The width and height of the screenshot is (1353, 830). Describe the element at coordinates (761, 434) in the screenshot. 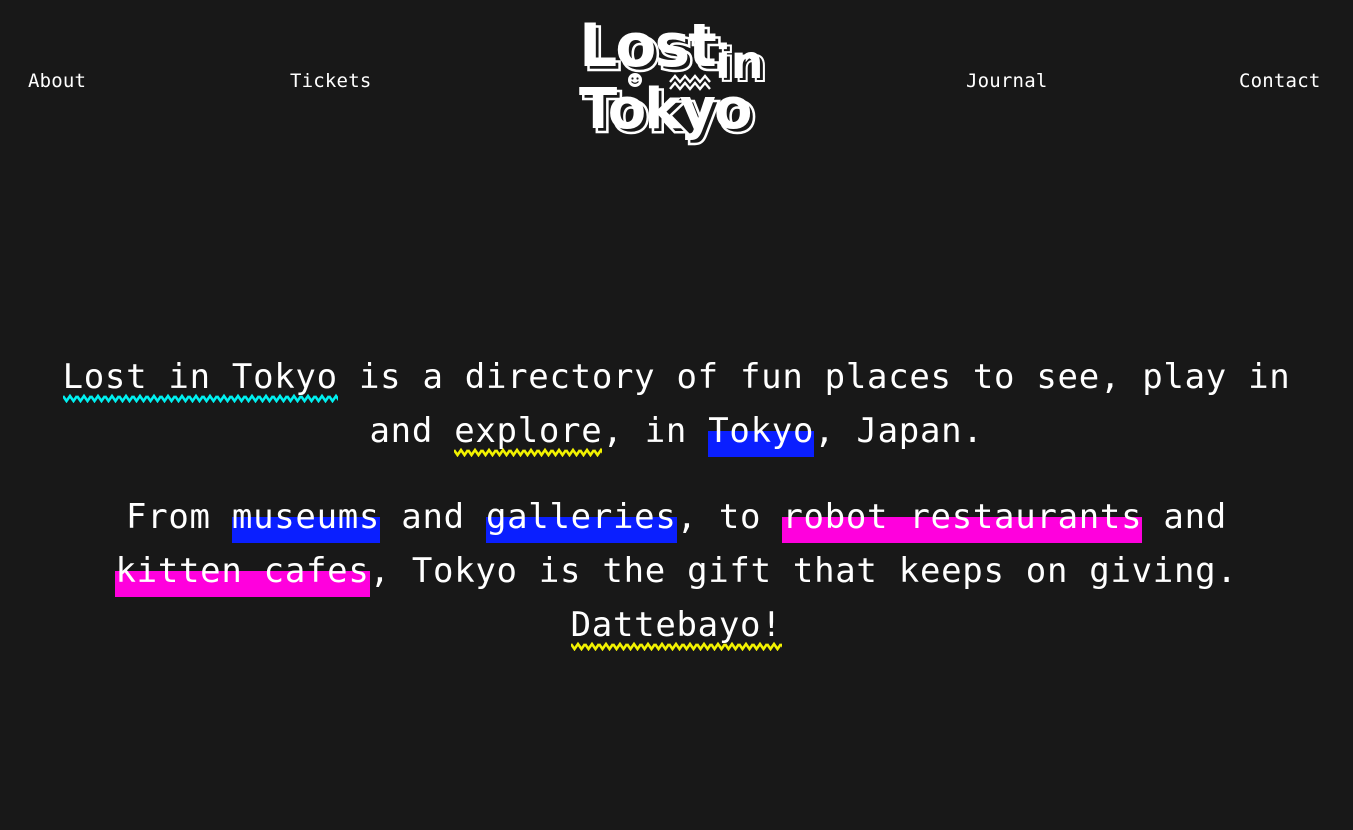

I see `tokyo-link: Tokyo` at that location.